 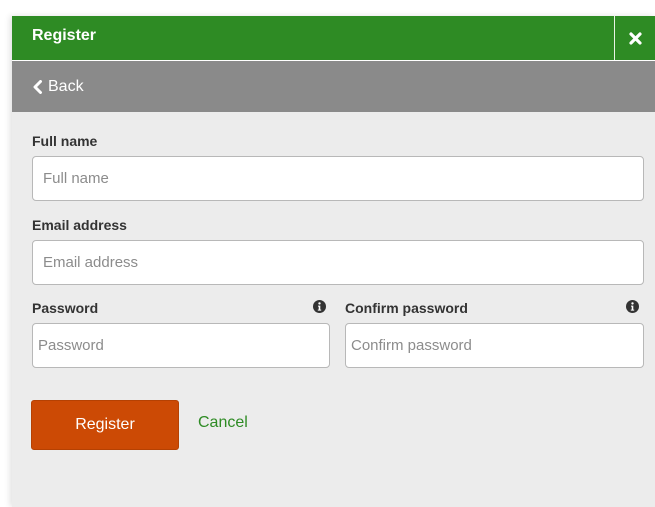 What do you see at coordinates (65, 141) in the screenshot?
I see `full-name-label: Full name` at bounding box center [65, 141].